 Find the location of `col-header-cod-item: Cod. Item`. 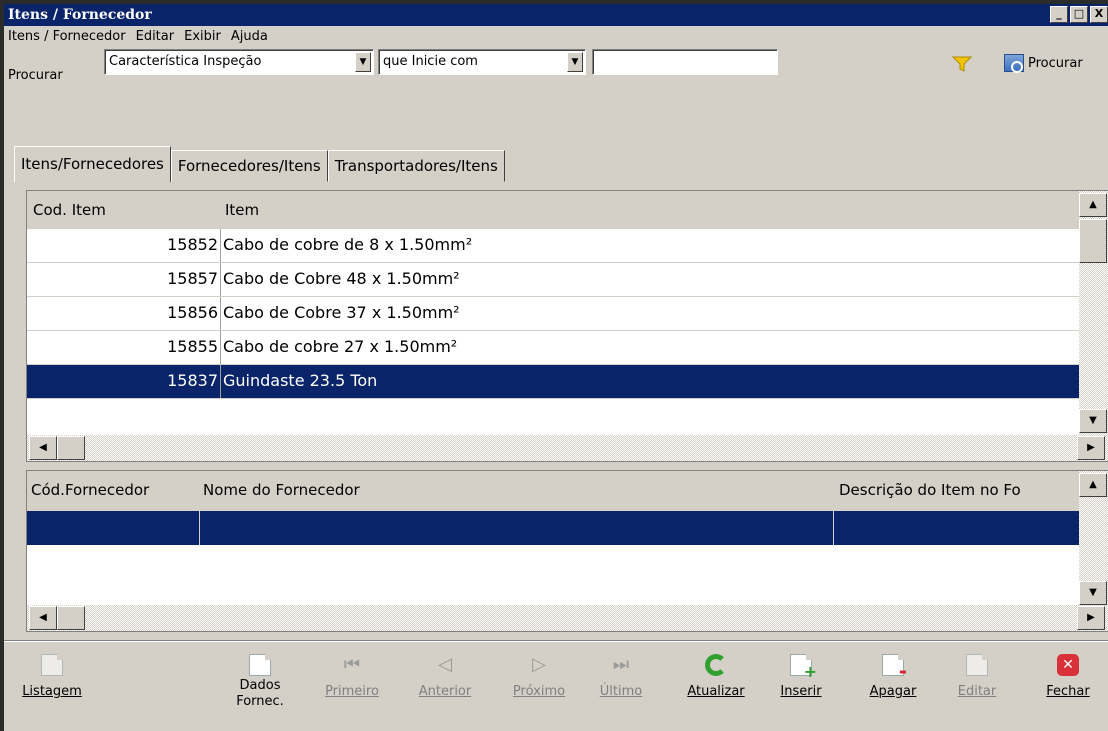

col-header-cod-item: Cod. Item is located at coordinates (69, 210).